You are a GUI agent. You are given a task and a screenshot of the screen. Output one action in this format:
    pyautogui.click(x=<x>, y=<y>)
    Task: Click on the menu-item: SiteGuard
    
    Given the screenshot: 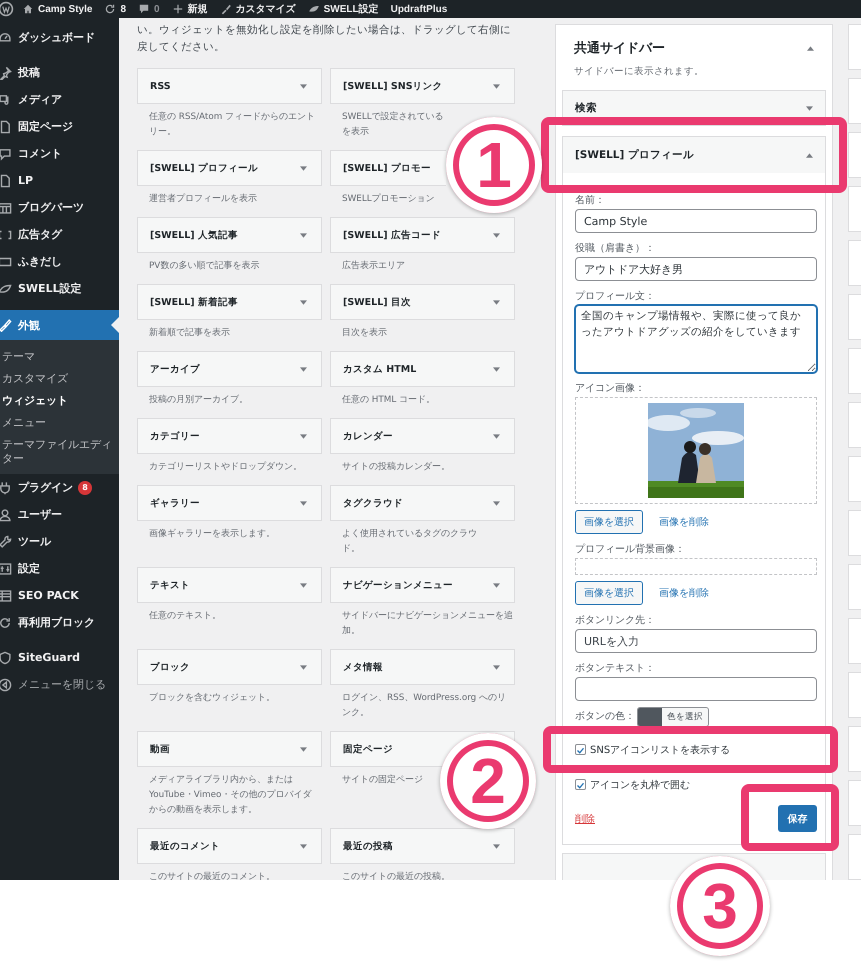 What is the action you would take?
    pyautogui.click(x=59, y=657)
    